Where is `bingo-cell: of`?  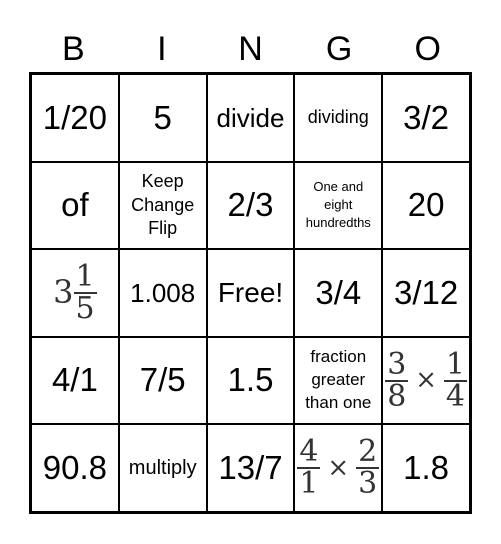 bingo-cell: of is located at coordinates (75, 205).